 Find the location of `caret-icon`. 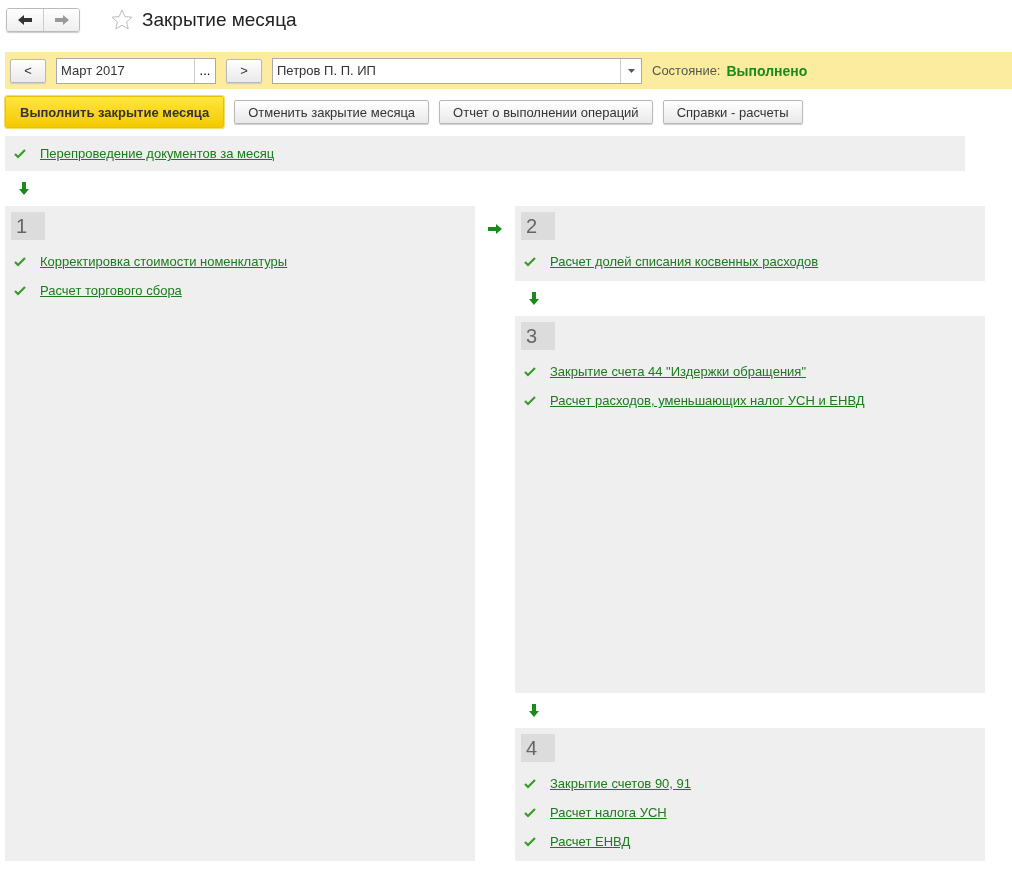

caret-icon is located at coordinates (631, 70).